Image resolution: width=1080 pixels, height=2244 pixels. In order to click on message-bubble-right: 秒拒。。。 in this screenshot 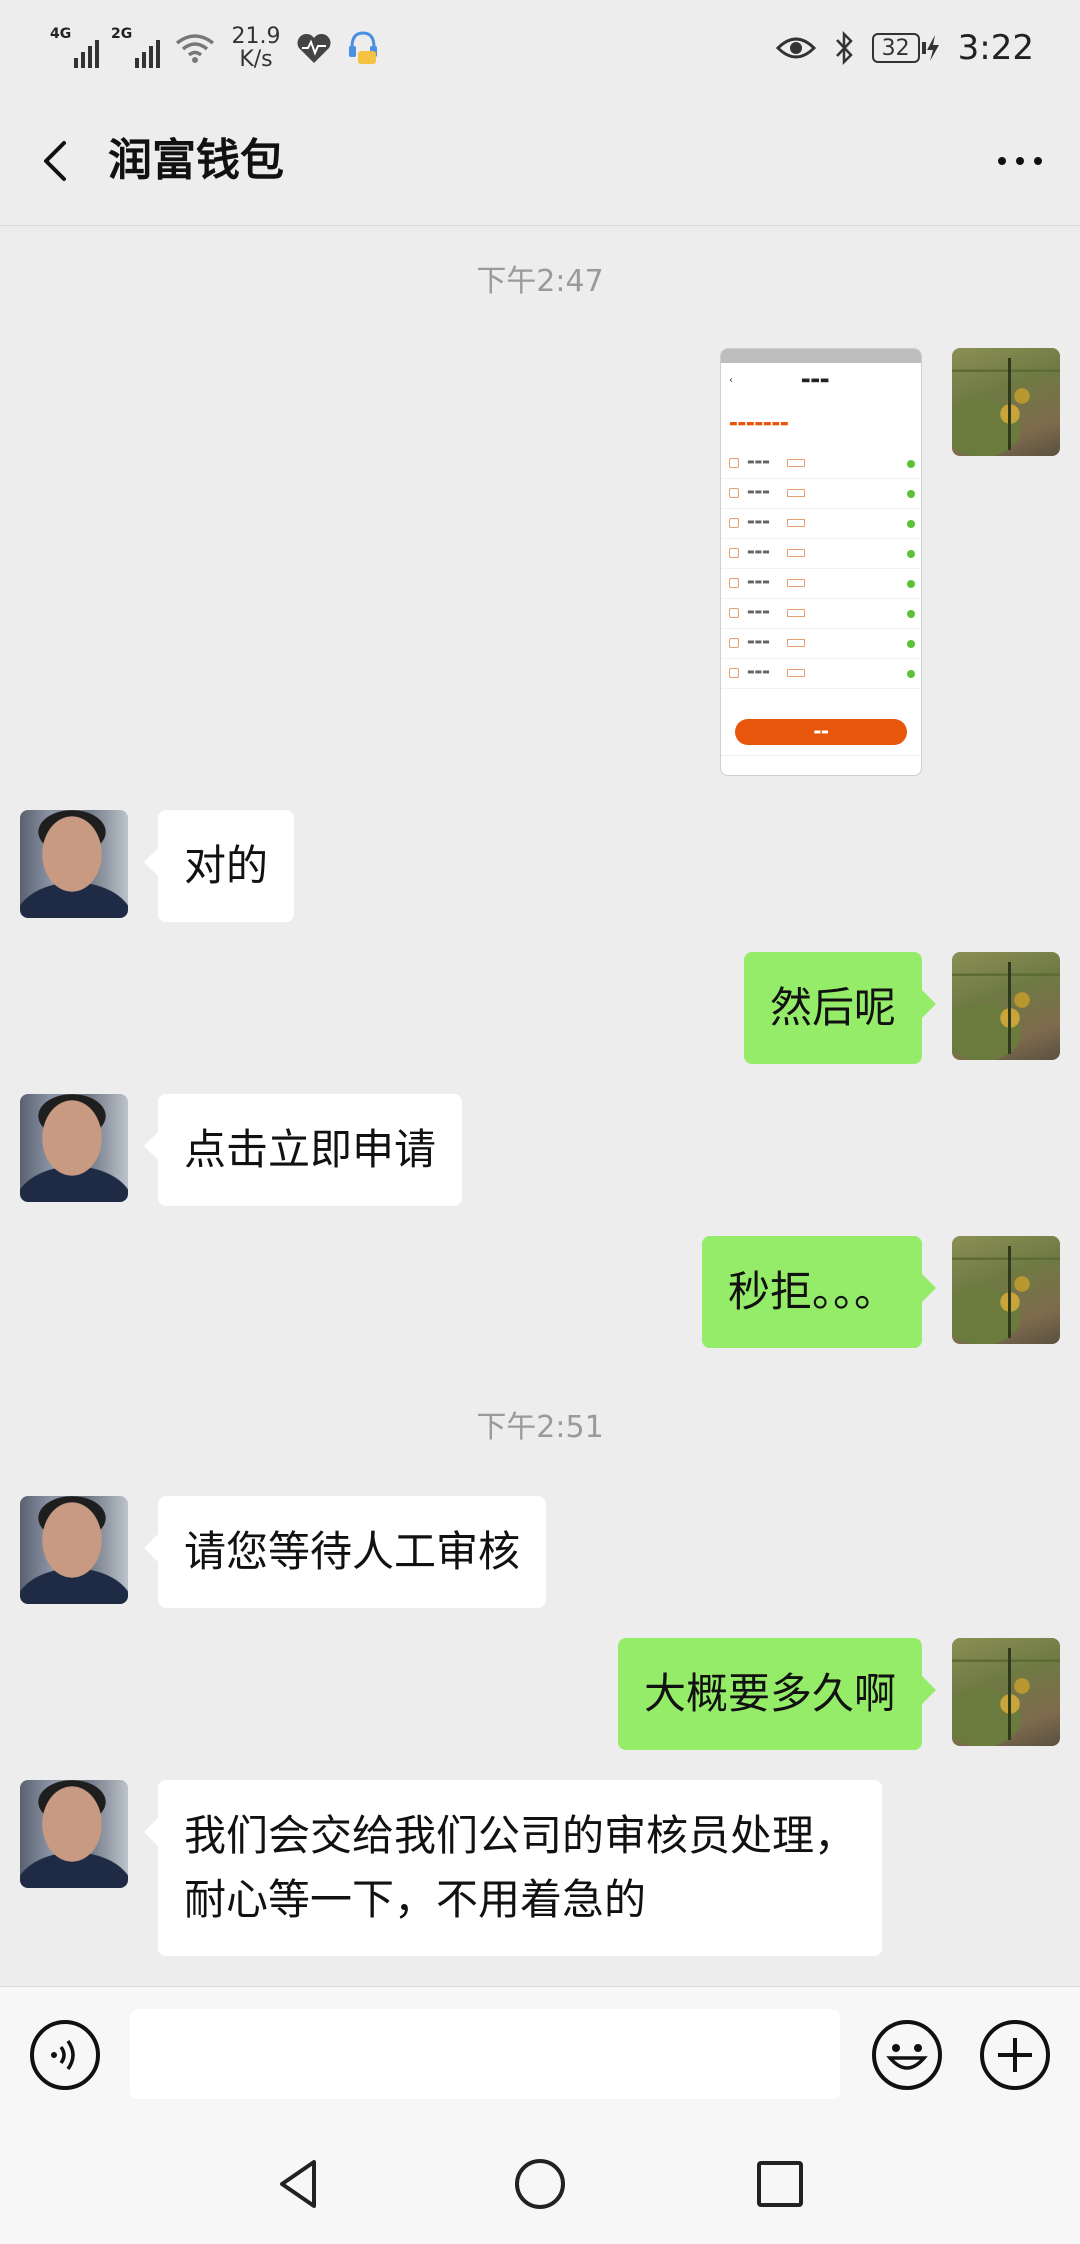, I will do `click(819, 1292)`.